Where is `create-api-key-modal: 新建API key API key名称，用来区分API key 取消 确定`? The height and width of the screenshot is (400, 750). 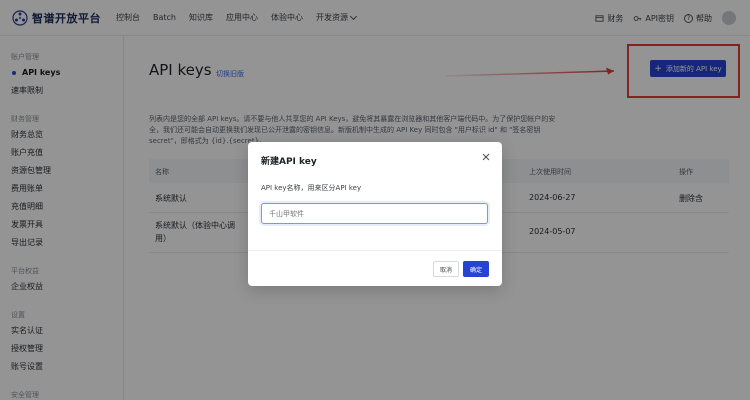 create-api-key-modal: 新建API key API key名称，用来区分API key 取消 确定 is located at coordinates (375, 214).